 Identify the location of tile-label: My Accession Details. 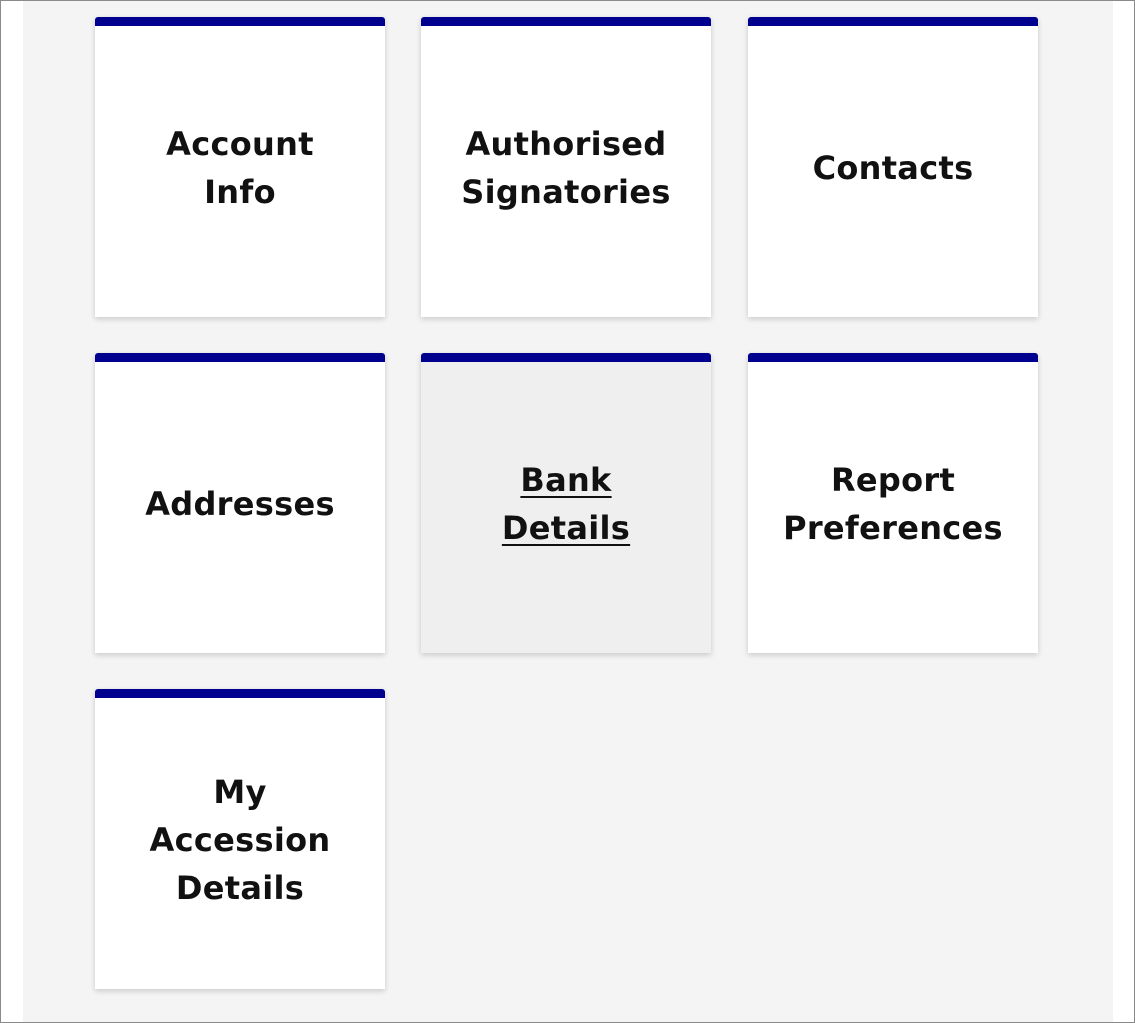
(240, 840).